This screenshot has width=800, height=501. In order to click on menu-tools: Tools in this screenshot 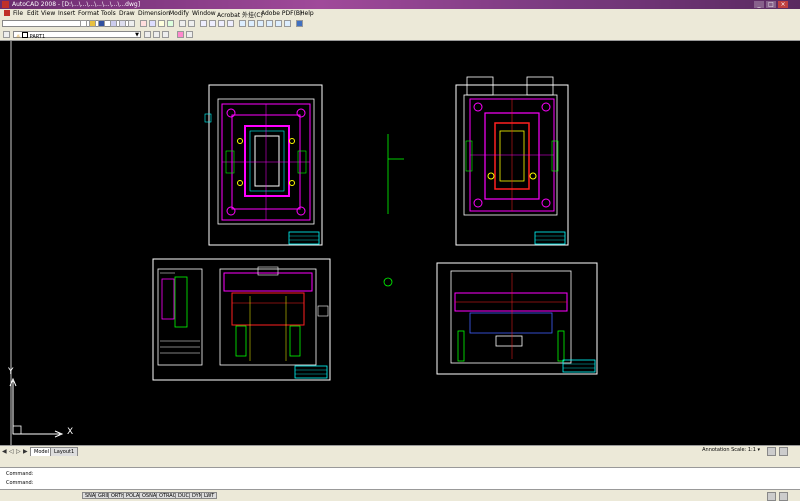, I will do `click(108, 13)`.